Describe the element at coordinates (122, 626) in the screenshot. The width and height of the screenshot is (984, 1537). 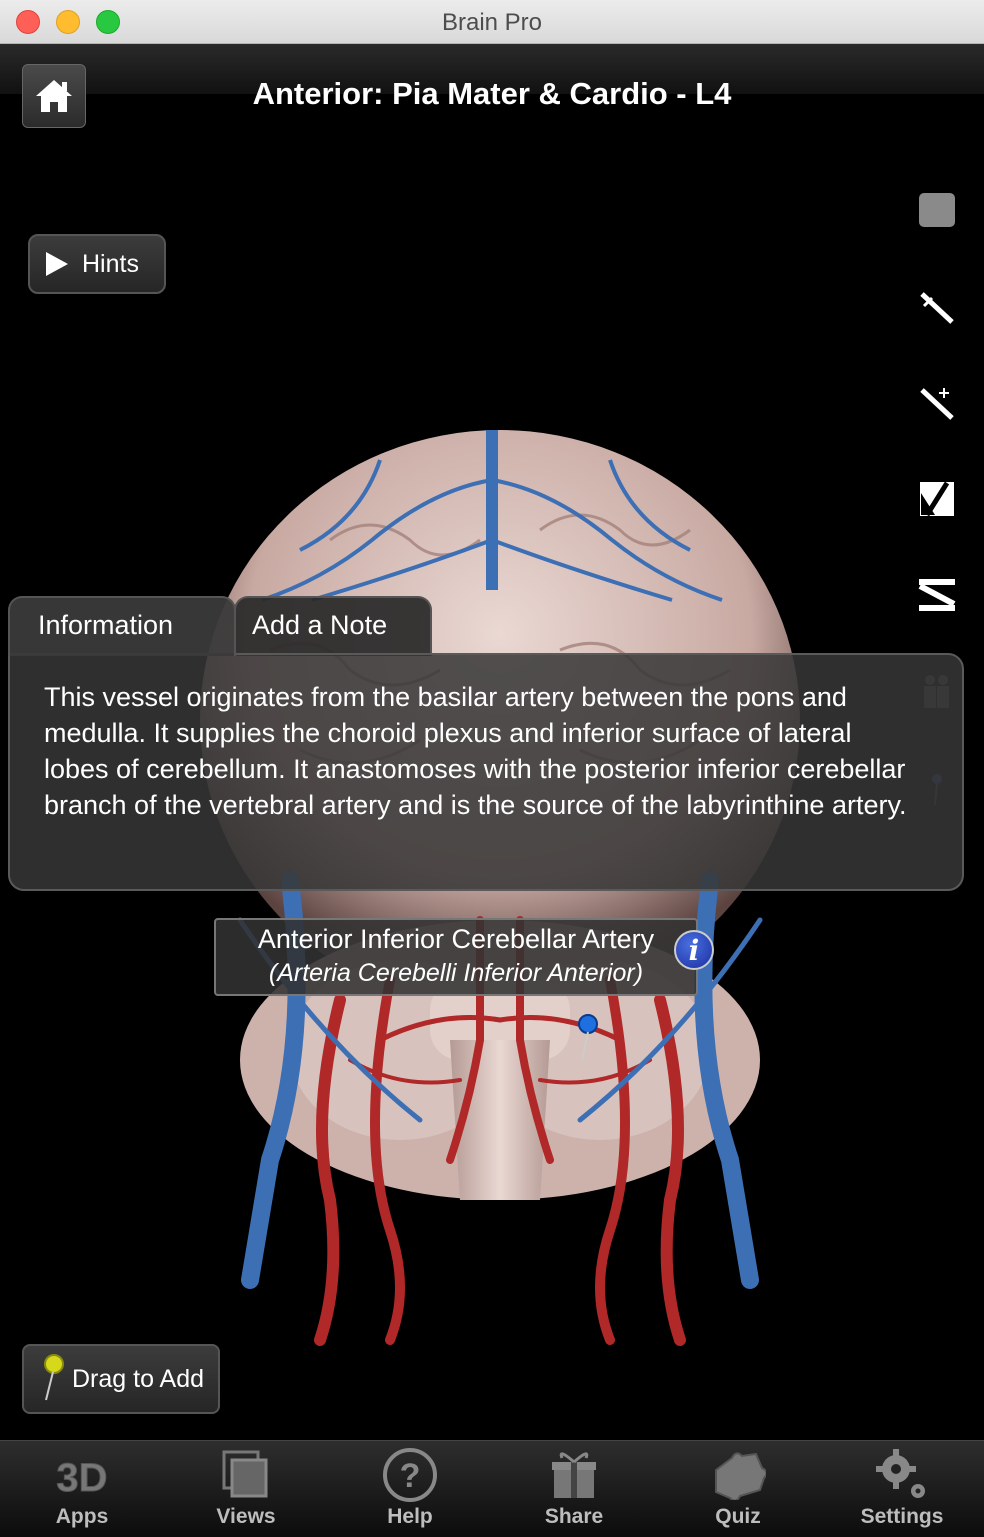
I see `tab-information: Information` at that location.